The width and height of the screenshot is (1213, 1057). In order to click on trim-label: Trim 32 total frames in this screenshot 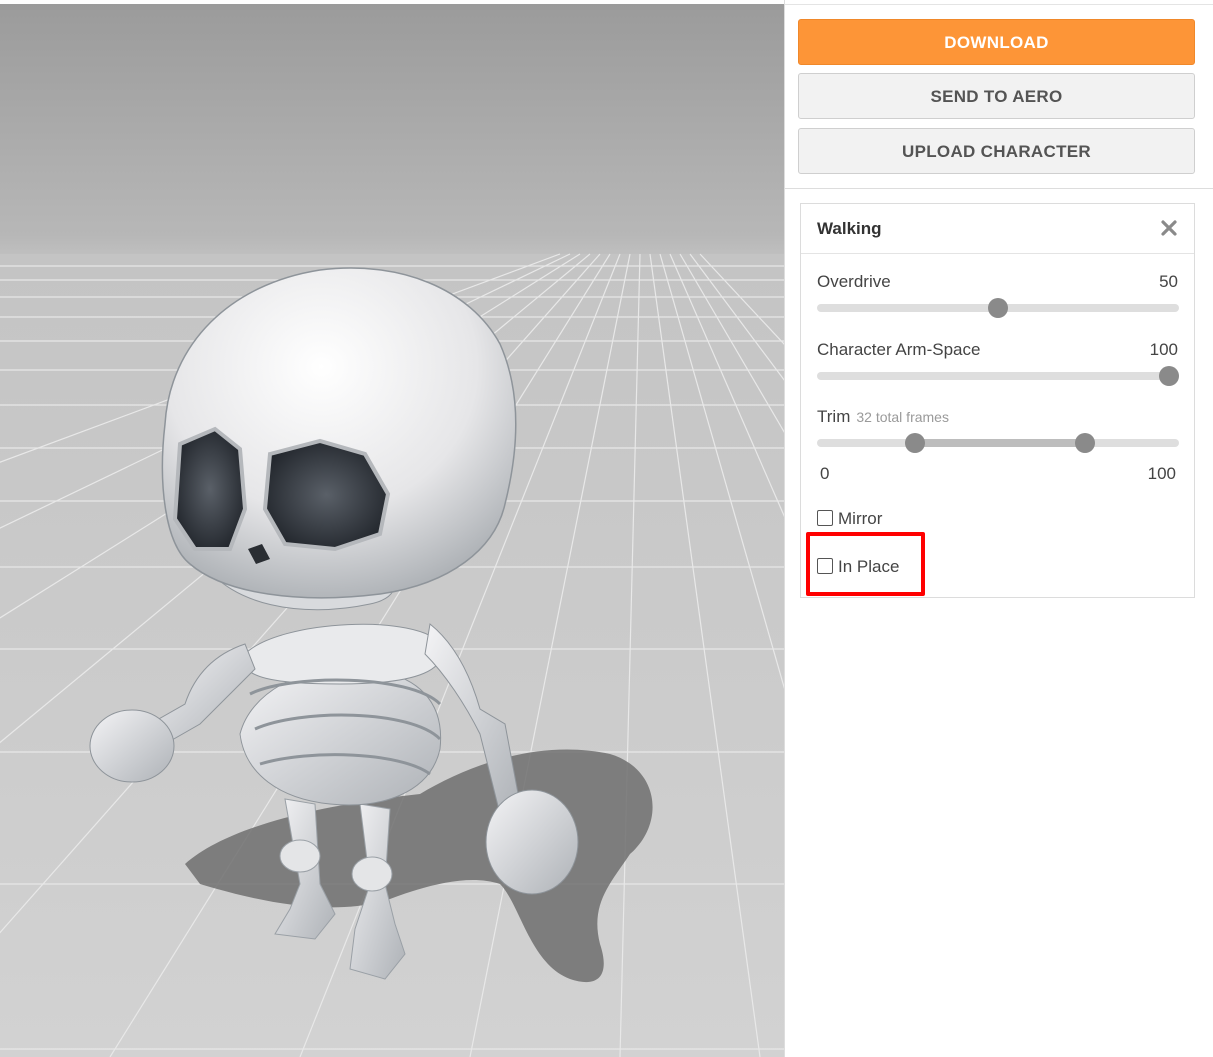, I will do `click(883, 417)`.